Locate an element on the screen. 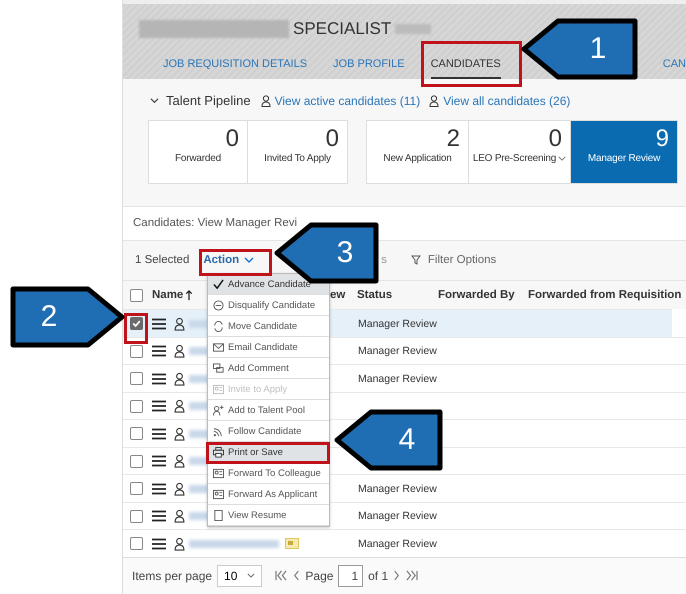 Image resolution: width=686 pixels, height=594 pixels. menu-item: Email Candidate is located at coordinates (268, 347).